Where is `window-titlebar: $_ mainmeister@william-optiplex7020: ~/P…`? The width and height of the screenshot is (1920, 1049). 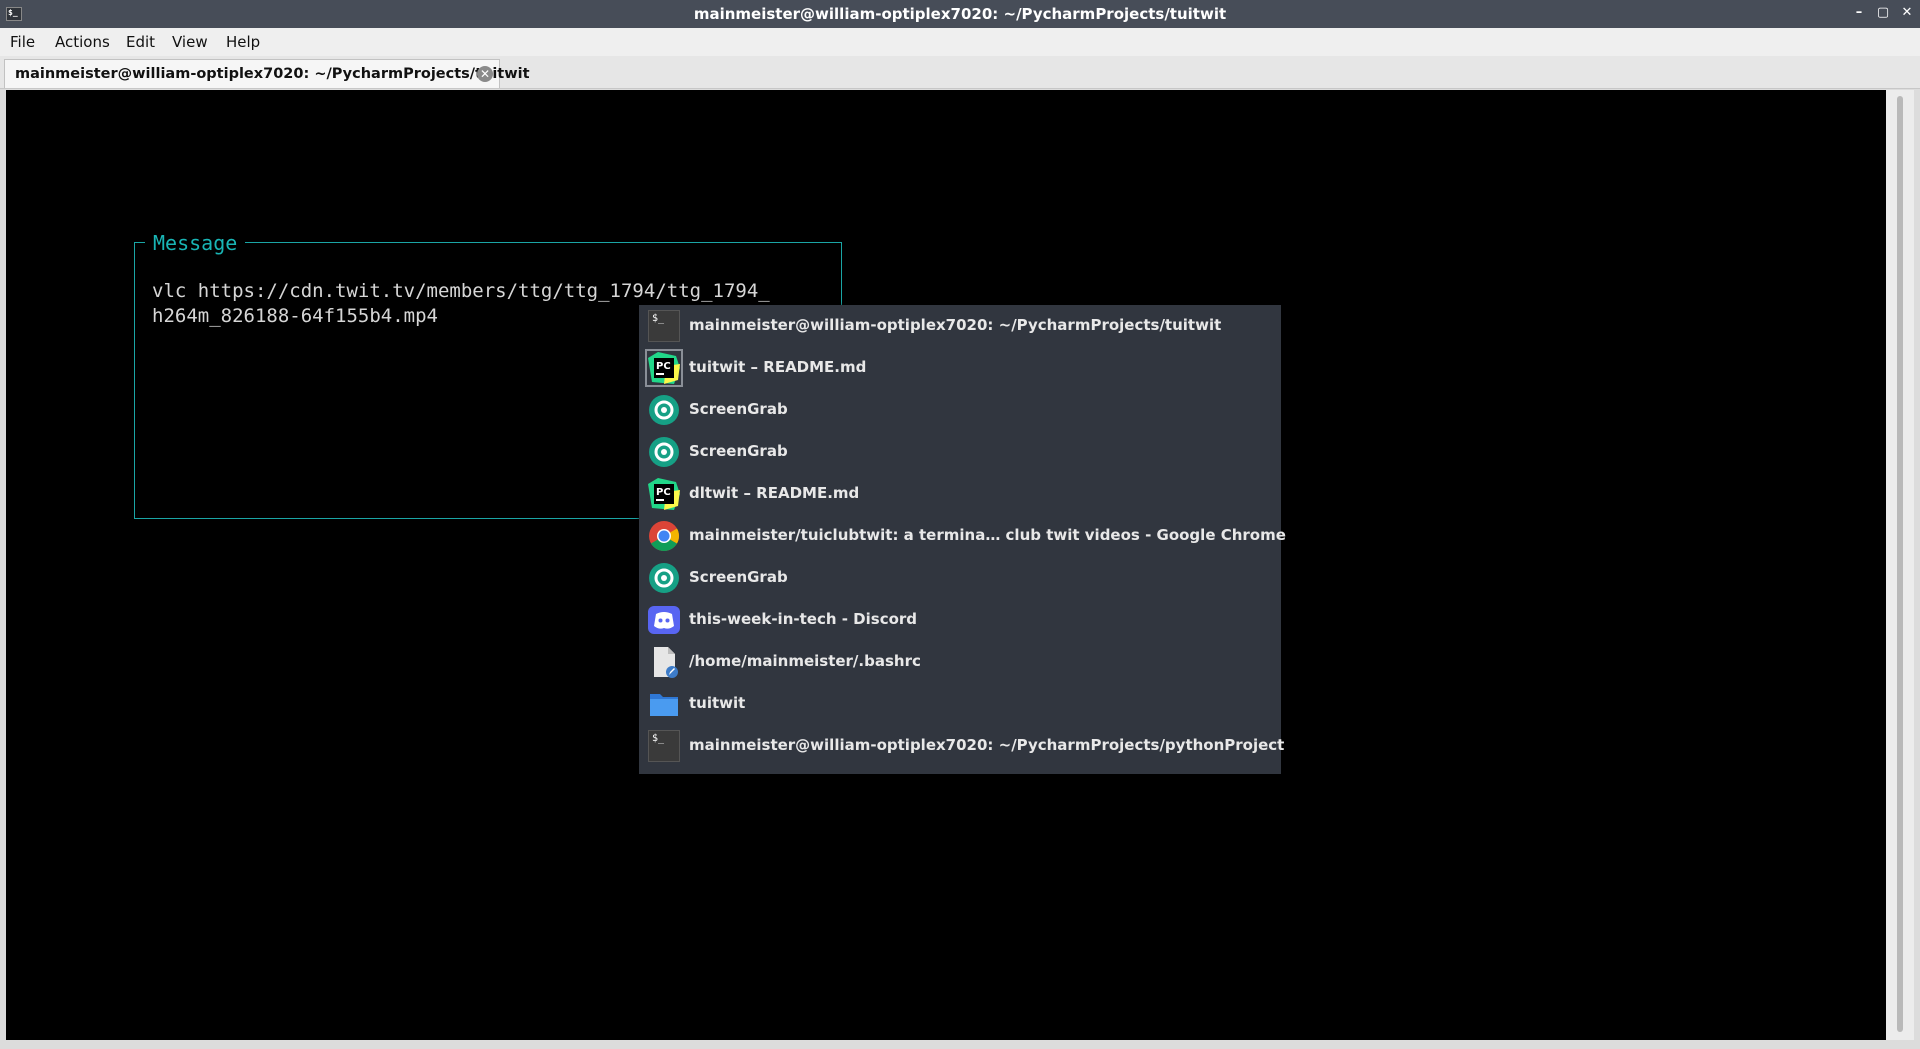 window-titlebar: $_ mainmeister@william-optiplex7020: ~/P… is located at coordinates (960, 14).